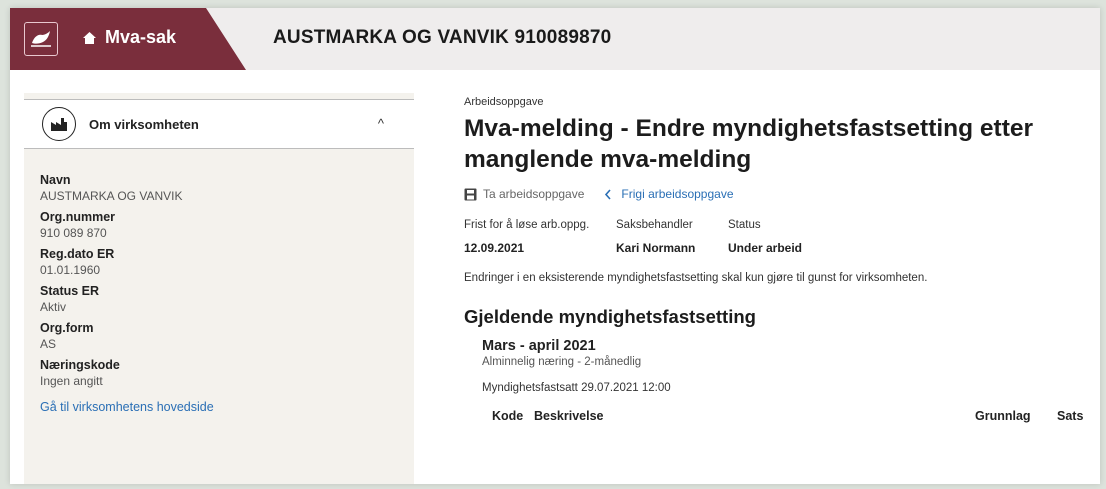 This screenshot has height=489, width=1106. I want to click on column-header-basis: Grunnlag, so click(1003, 416).